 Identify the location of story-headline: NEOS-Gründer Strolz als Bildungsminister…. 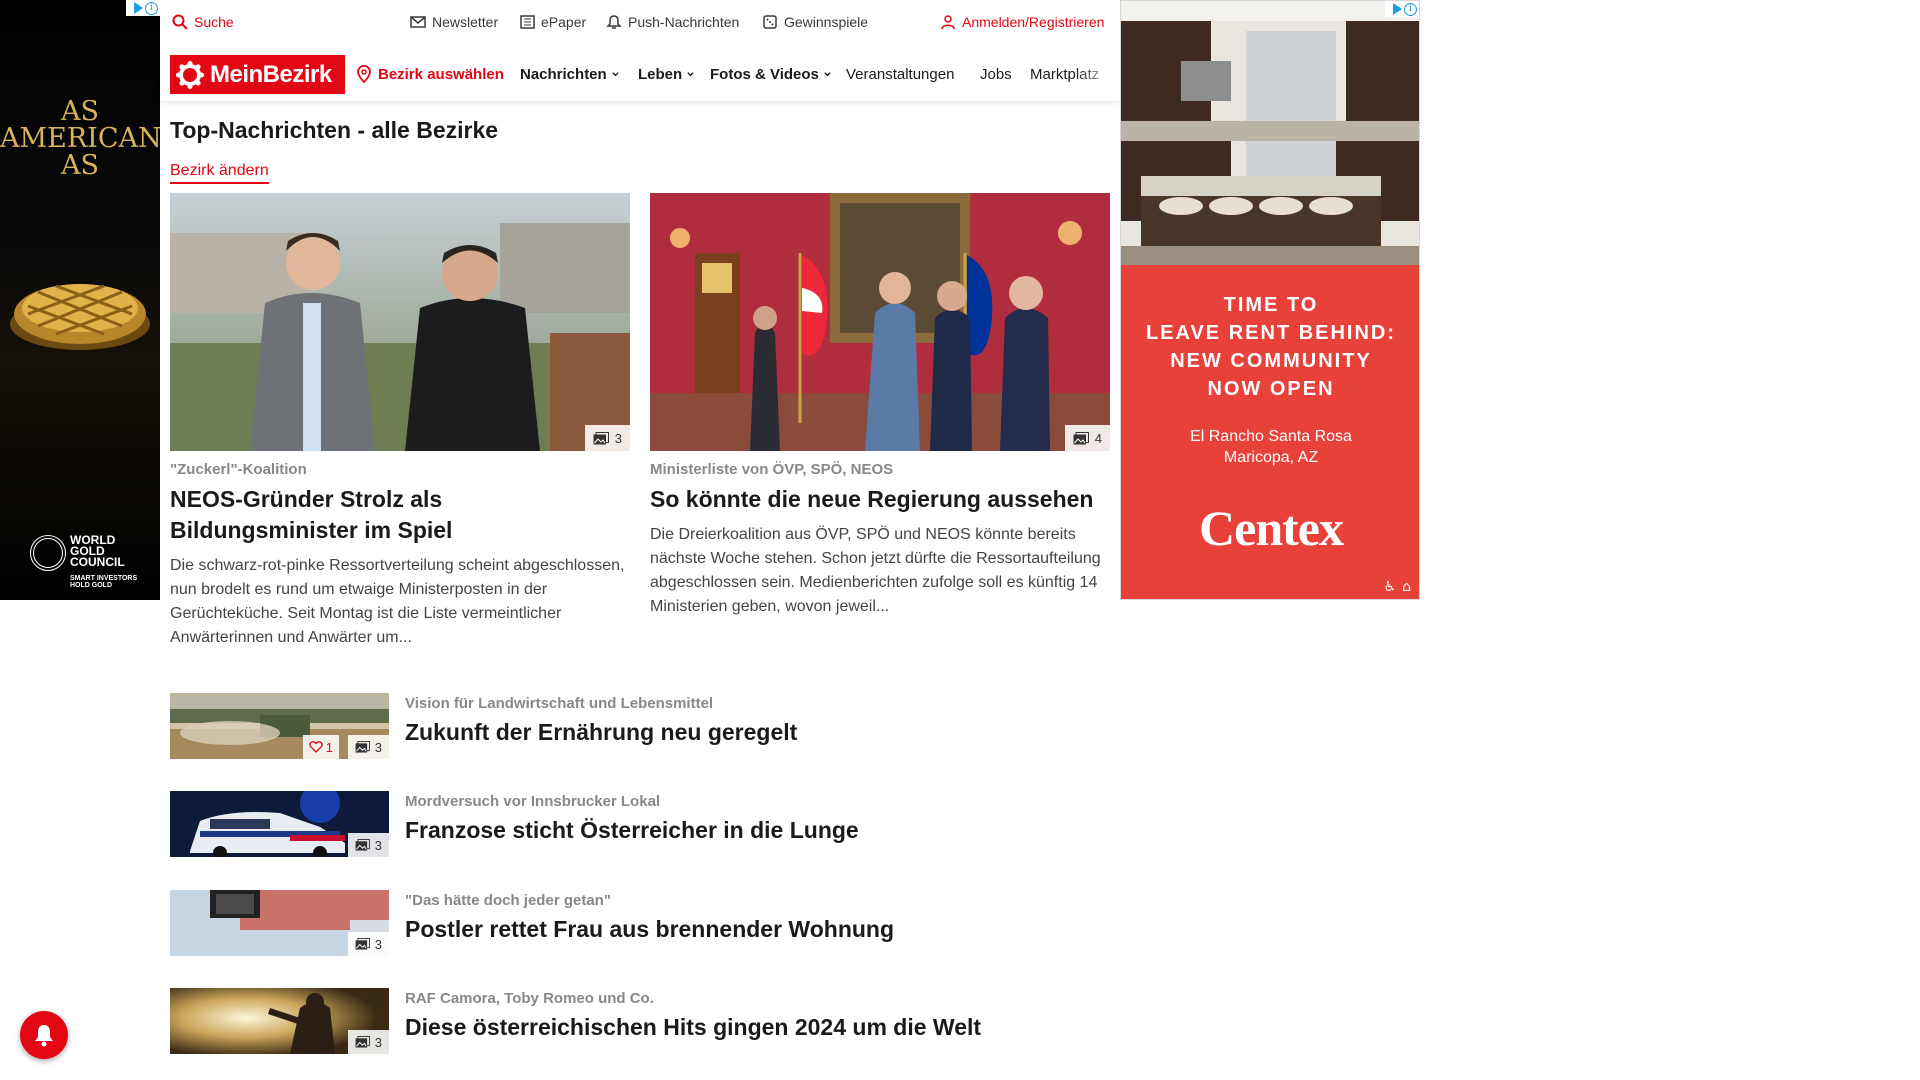
(400, 515).